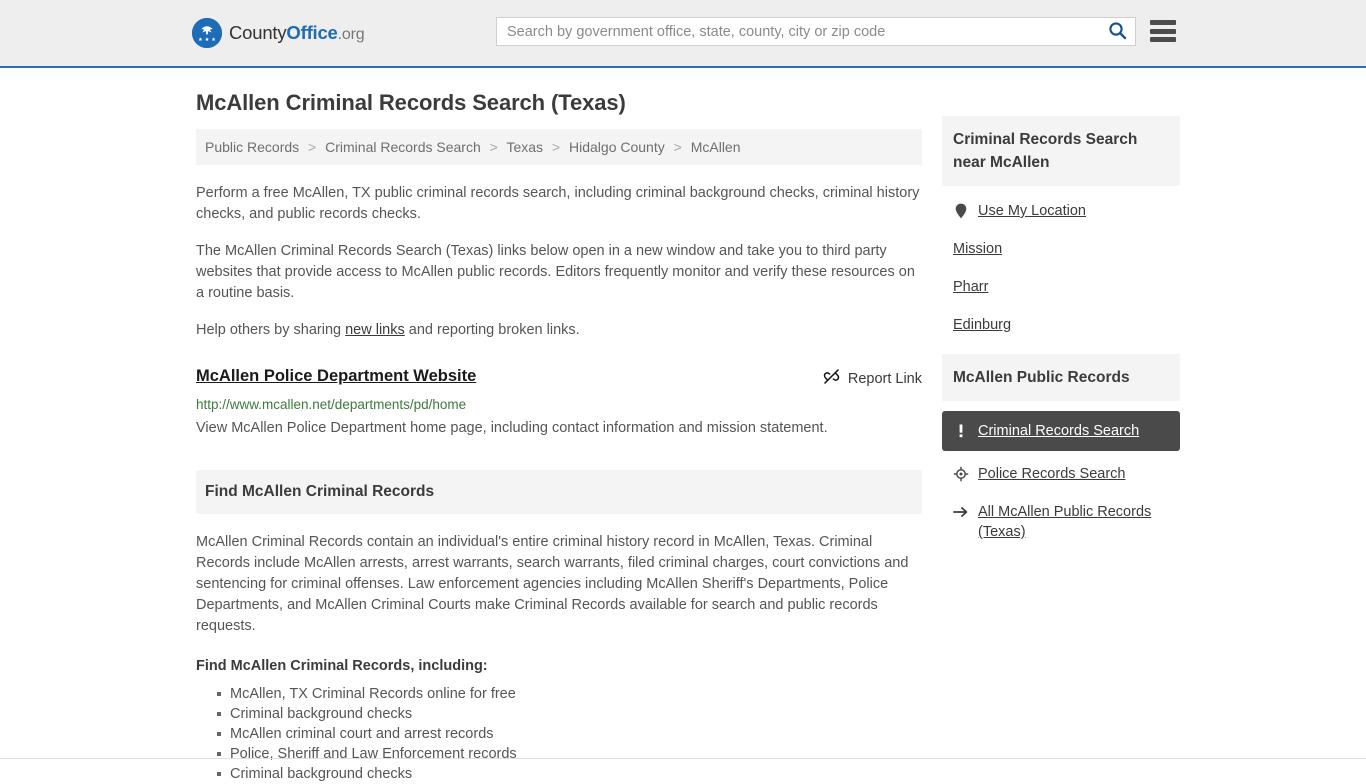  Describe the element at coordinates (252, 147) in the screenshot. I see `breadcrumb-item-public-records: Public Records` at that location.